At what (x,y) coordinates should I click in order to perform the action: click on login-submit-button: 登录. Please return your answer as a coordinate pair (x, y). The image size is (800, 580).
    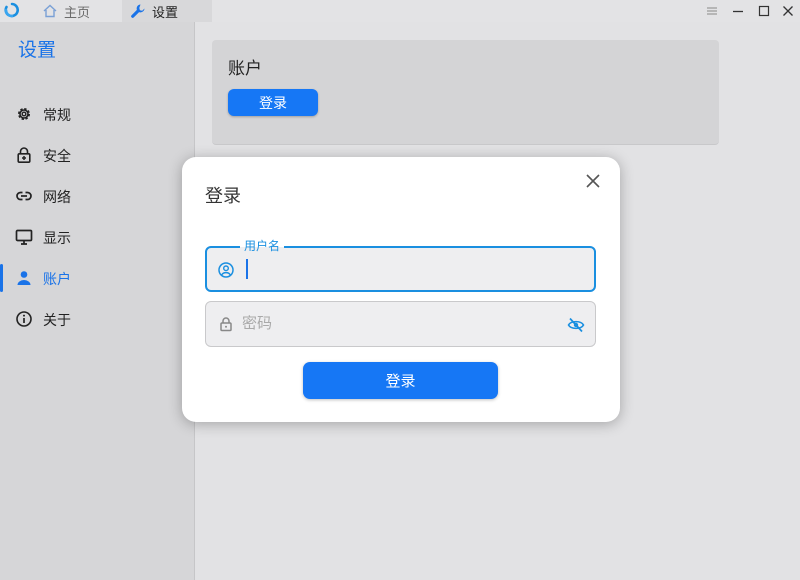
    Looking at the image, I should click on (400, 380).